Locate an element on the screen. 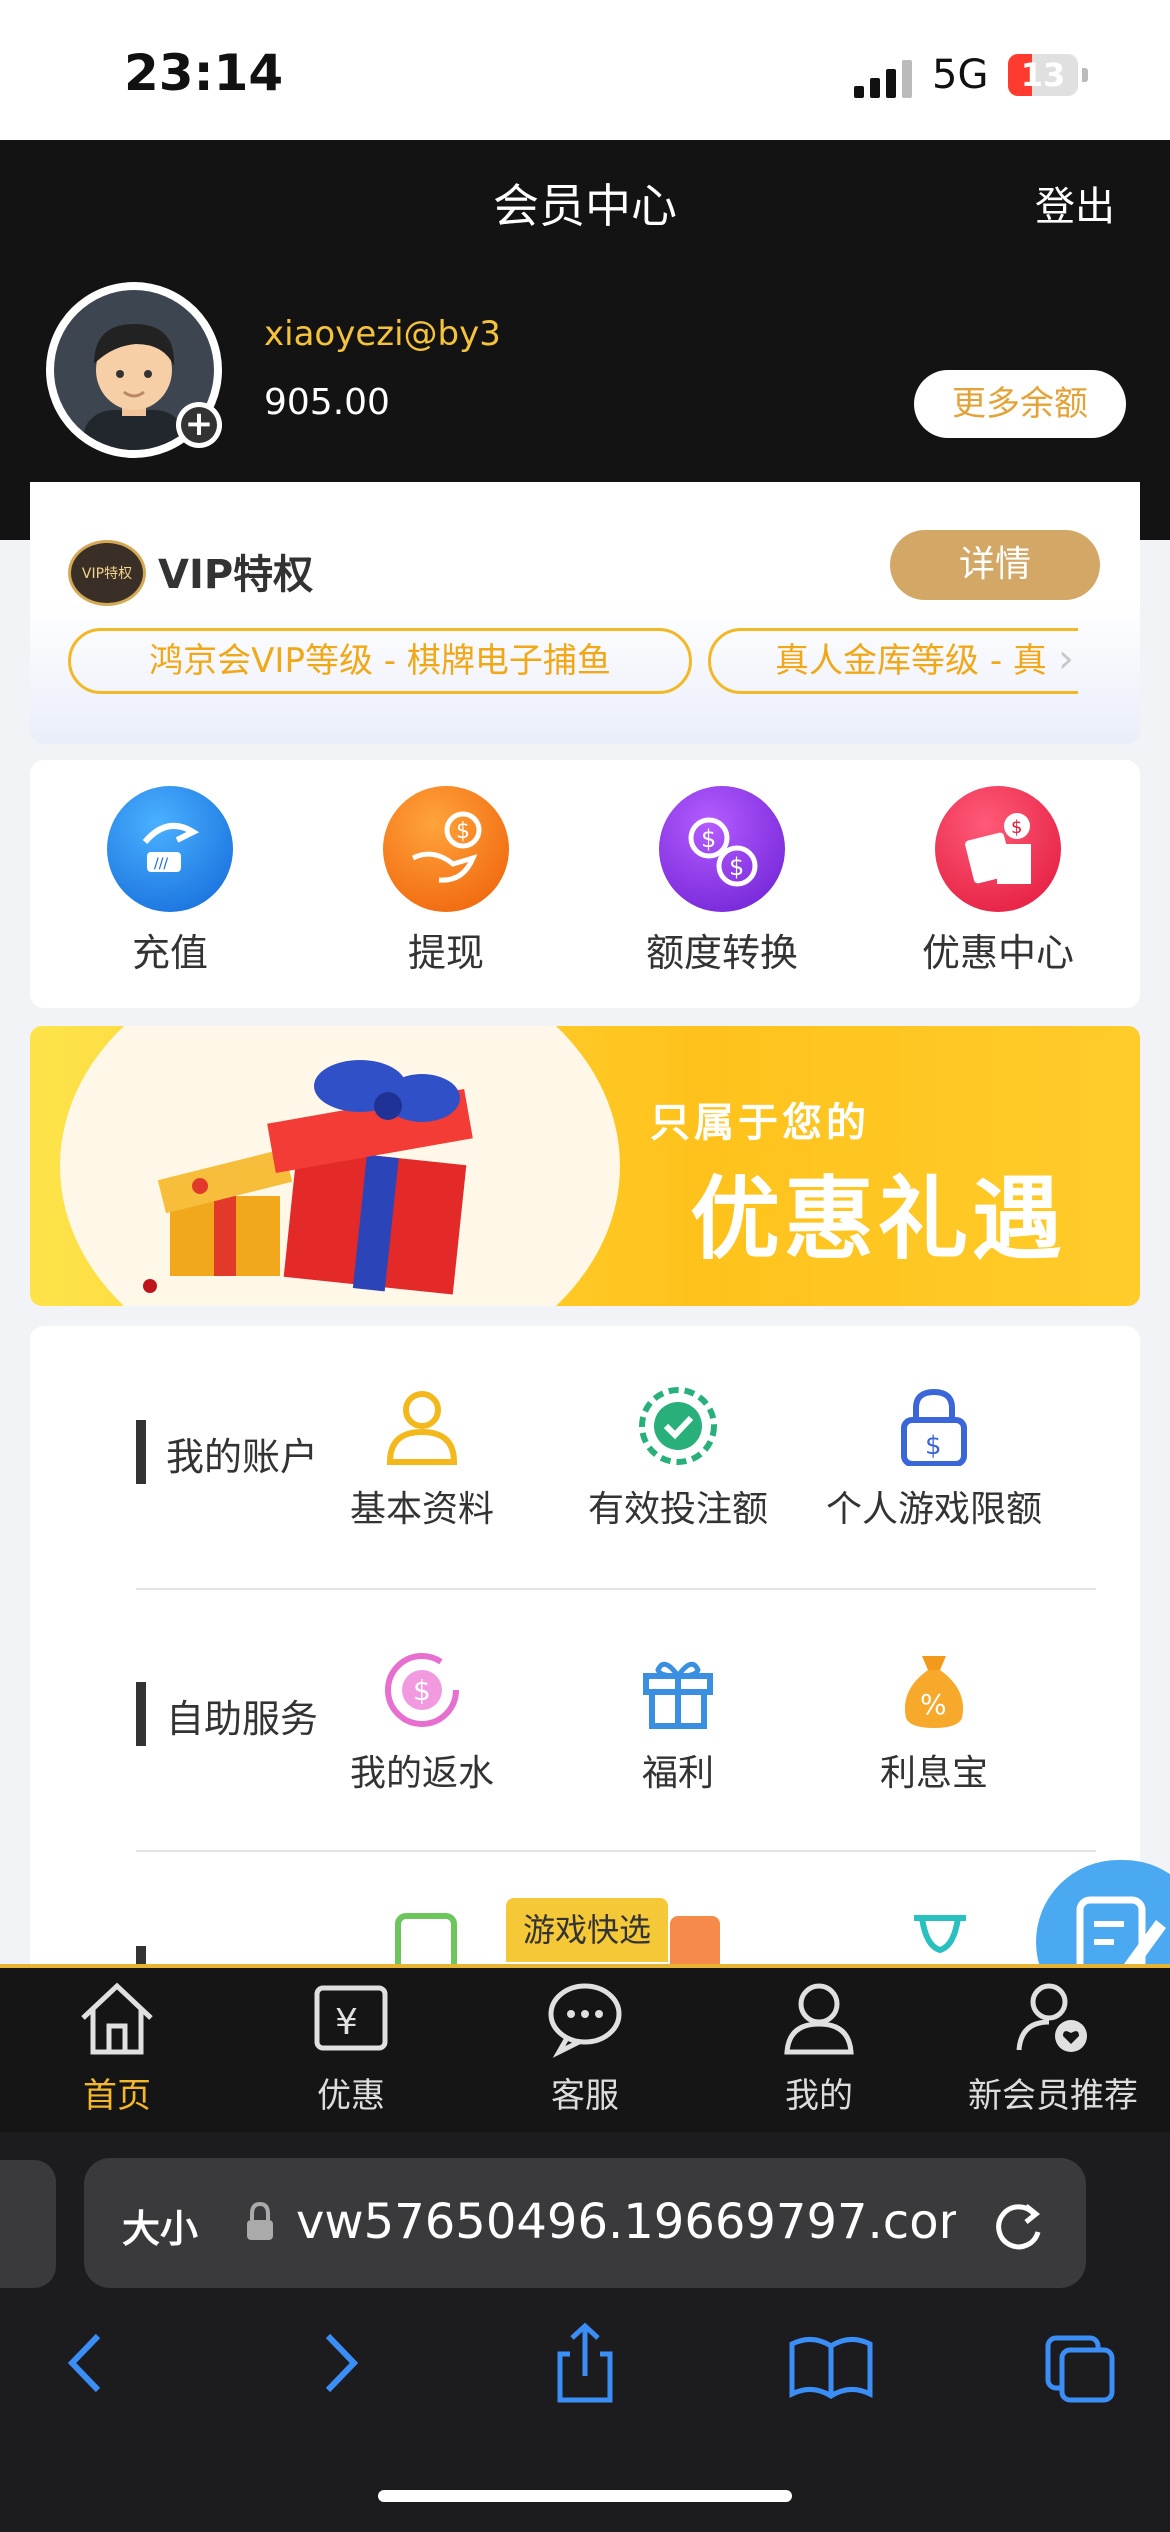  text-size-button: 大小 is located at coordinates (160, 2225).